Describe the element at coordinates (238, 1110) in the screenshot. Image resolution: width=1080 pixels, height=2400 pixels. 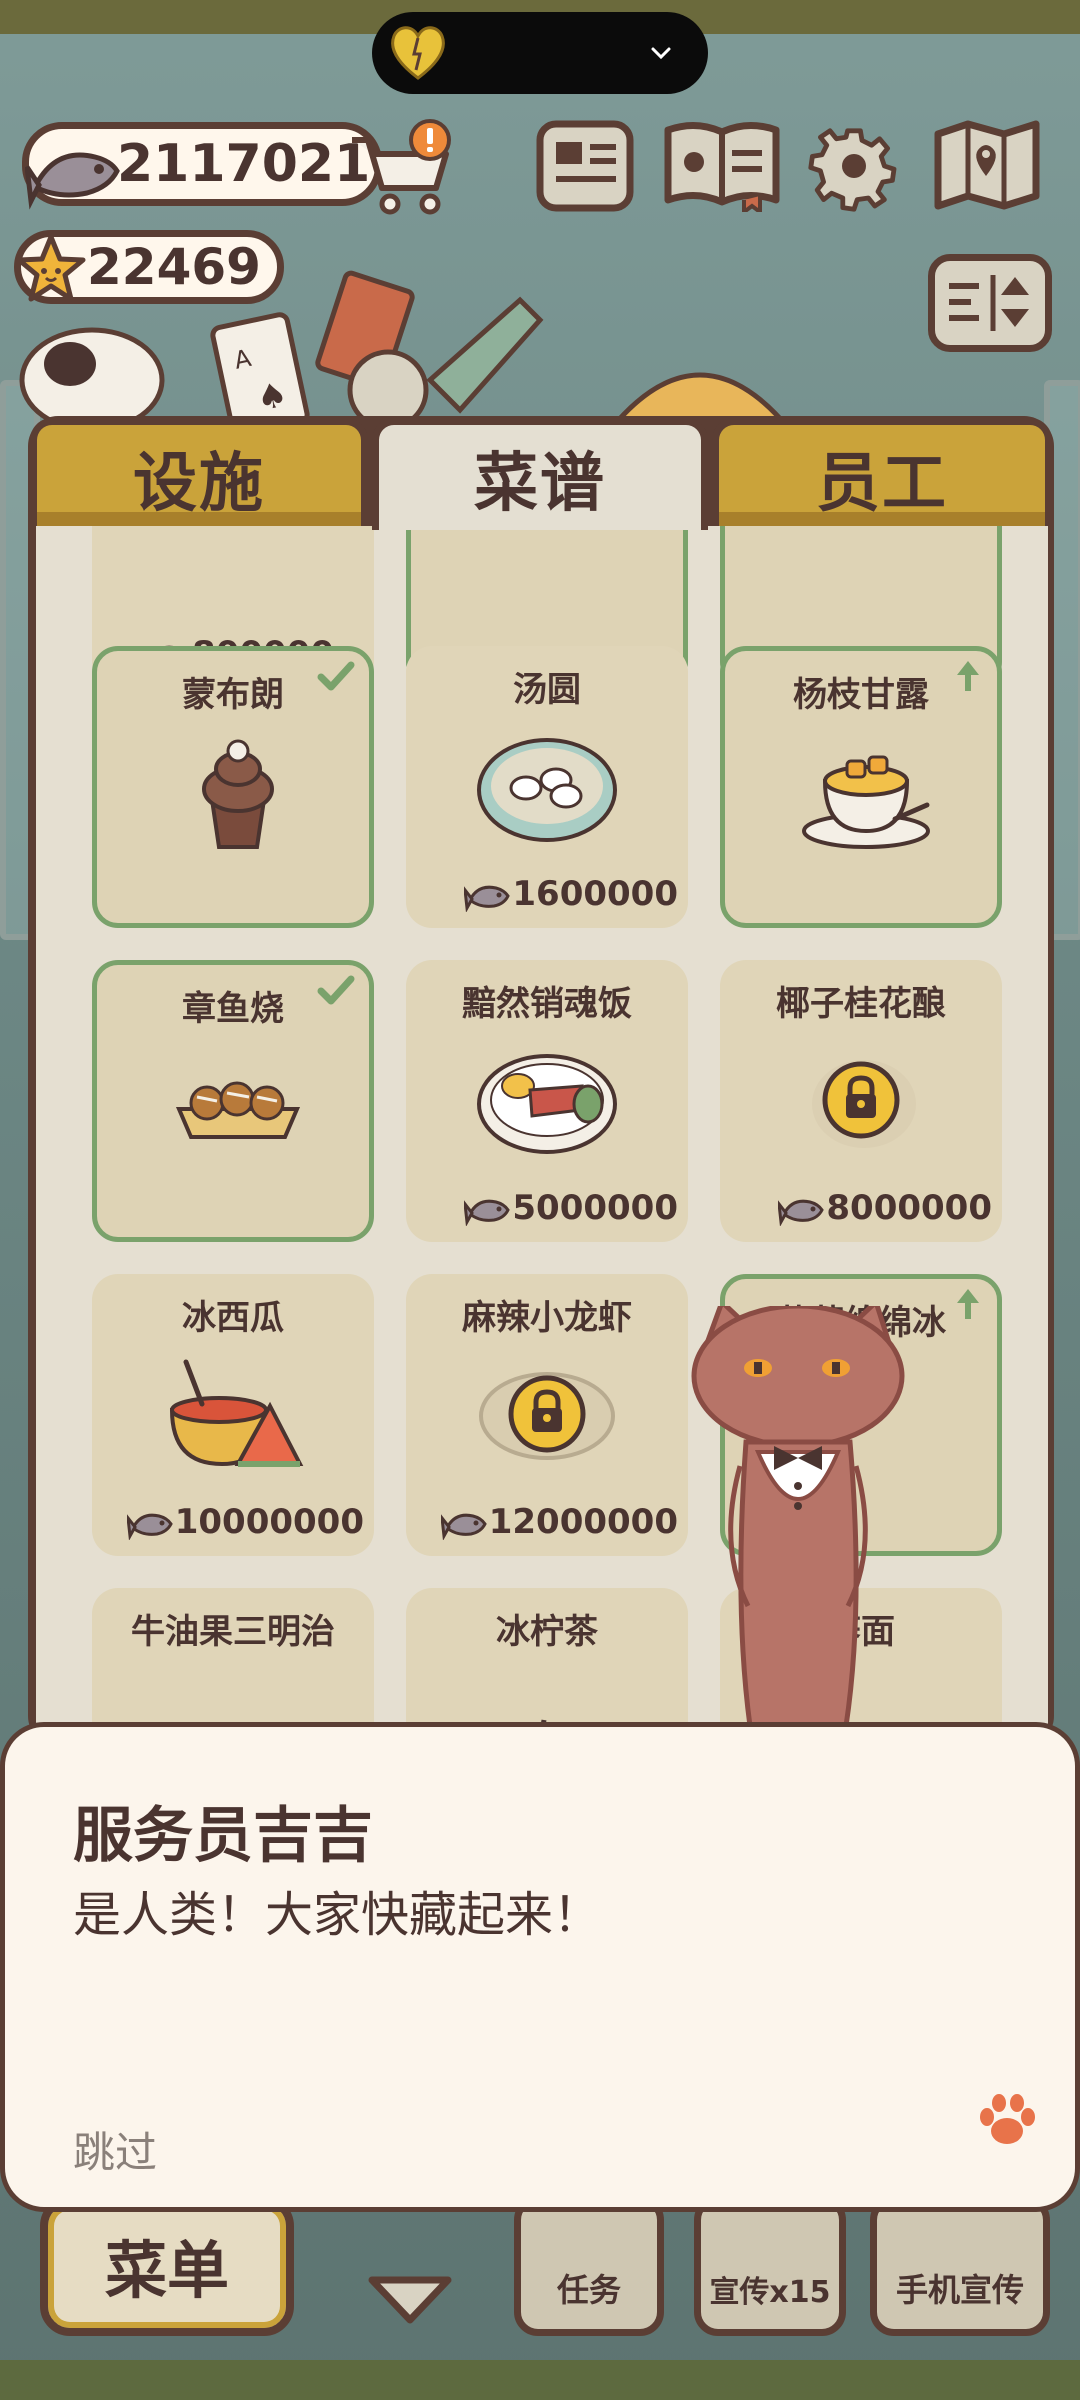
I see `takoyaki-icon` at that location.